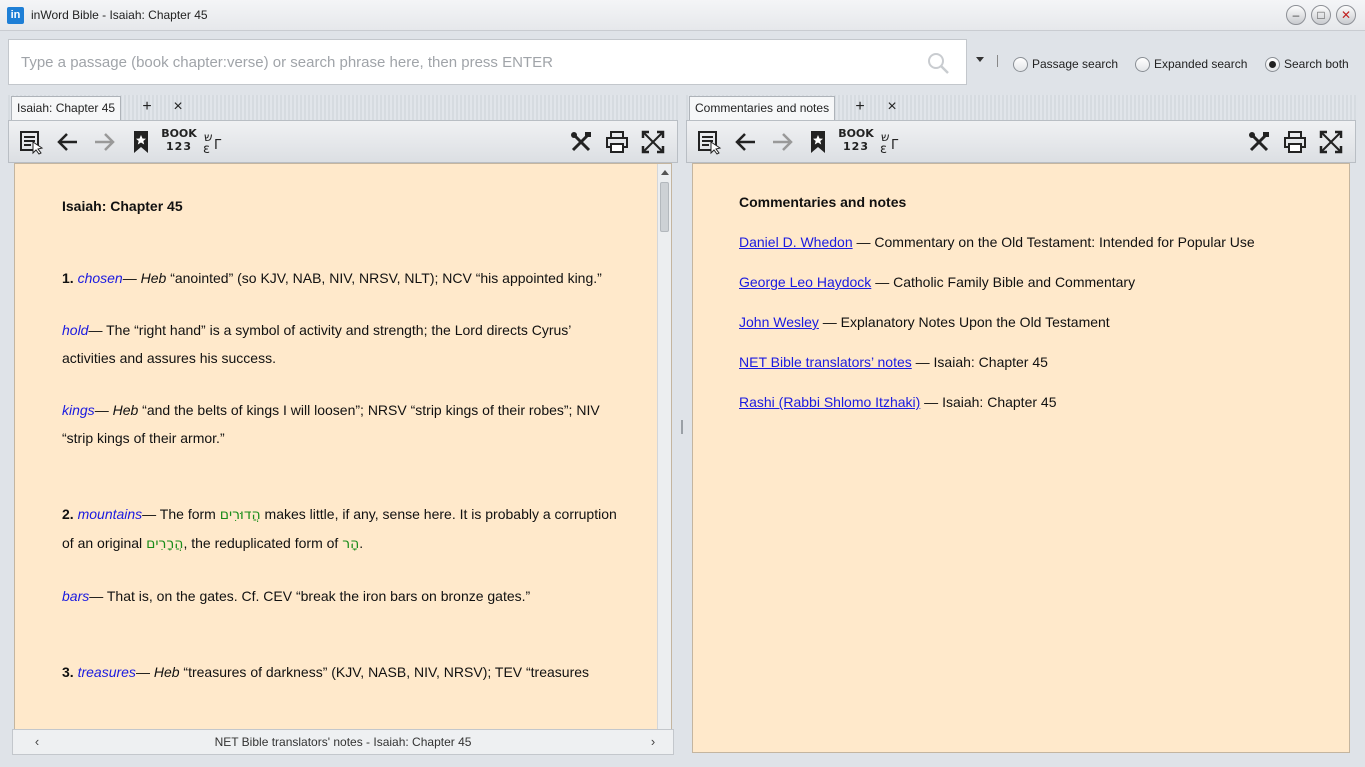 This screenshot has width=1365, height=767. I want to click on splitter-grip-icon, so click(682, 427).